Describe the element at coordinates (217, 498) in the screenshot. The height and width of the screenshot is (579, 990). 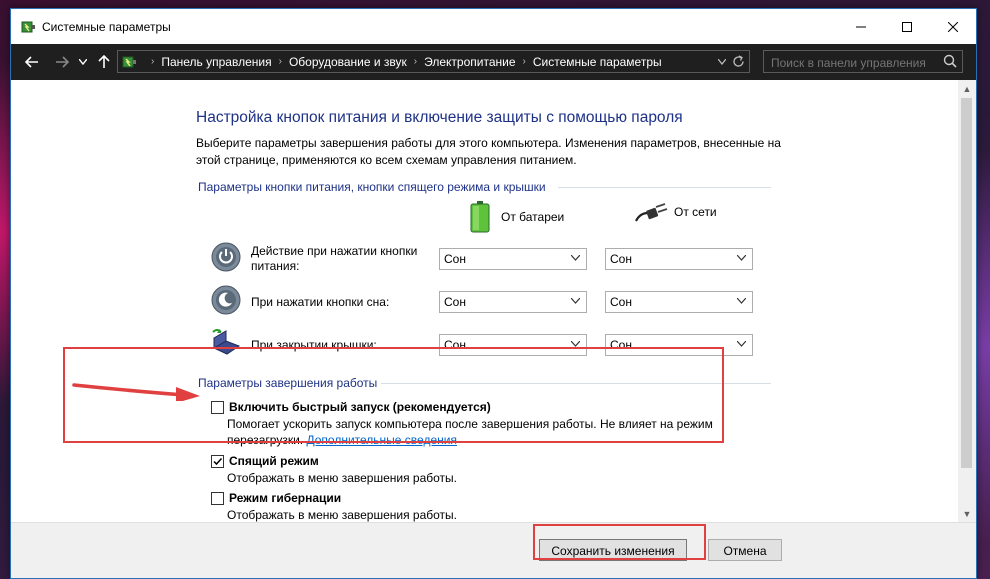
I see `hibernate-checkbox` at that location.